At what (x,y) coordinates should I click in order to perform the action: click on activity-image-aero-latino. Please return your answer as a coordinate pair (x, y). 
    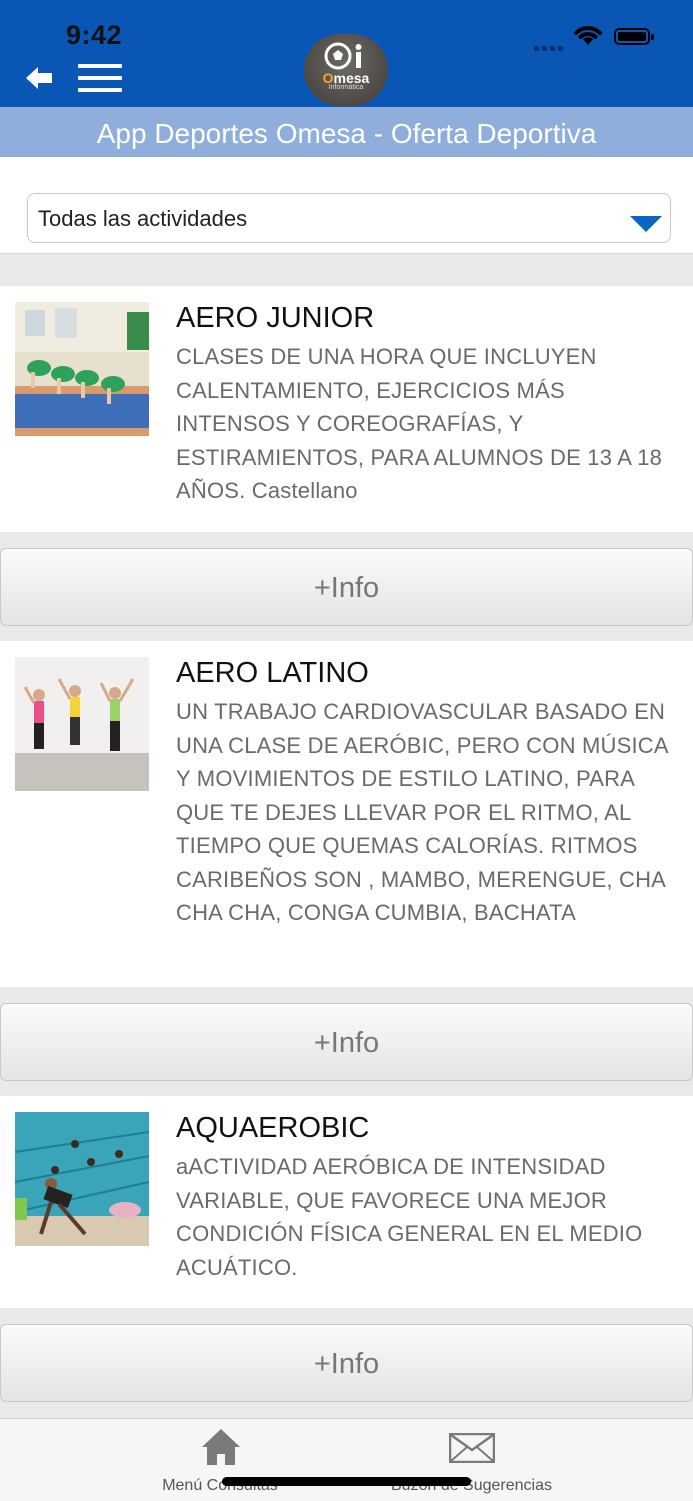
    Looking at the image, I should click on (82, 724).